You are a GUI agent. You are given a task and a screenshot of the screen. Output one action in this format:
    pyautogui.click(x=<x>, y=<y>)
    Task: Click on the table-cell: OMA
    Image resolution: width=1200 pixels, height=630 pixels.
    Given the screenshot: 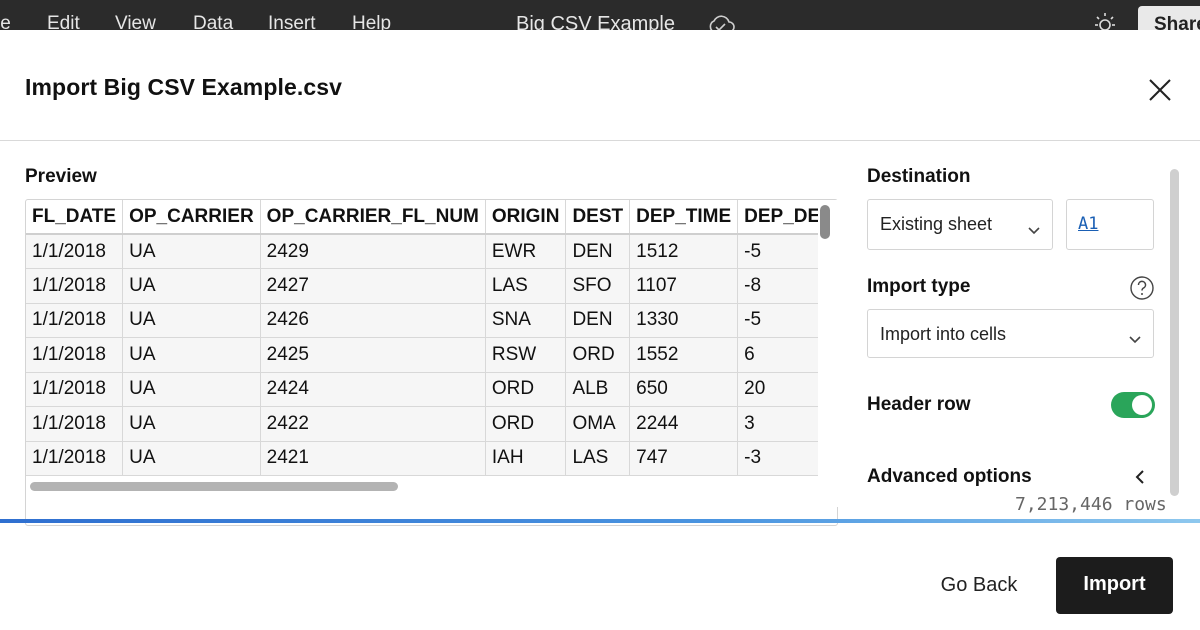 What is the action you would take?
    pyautogui.click(x=598, y=424)
    